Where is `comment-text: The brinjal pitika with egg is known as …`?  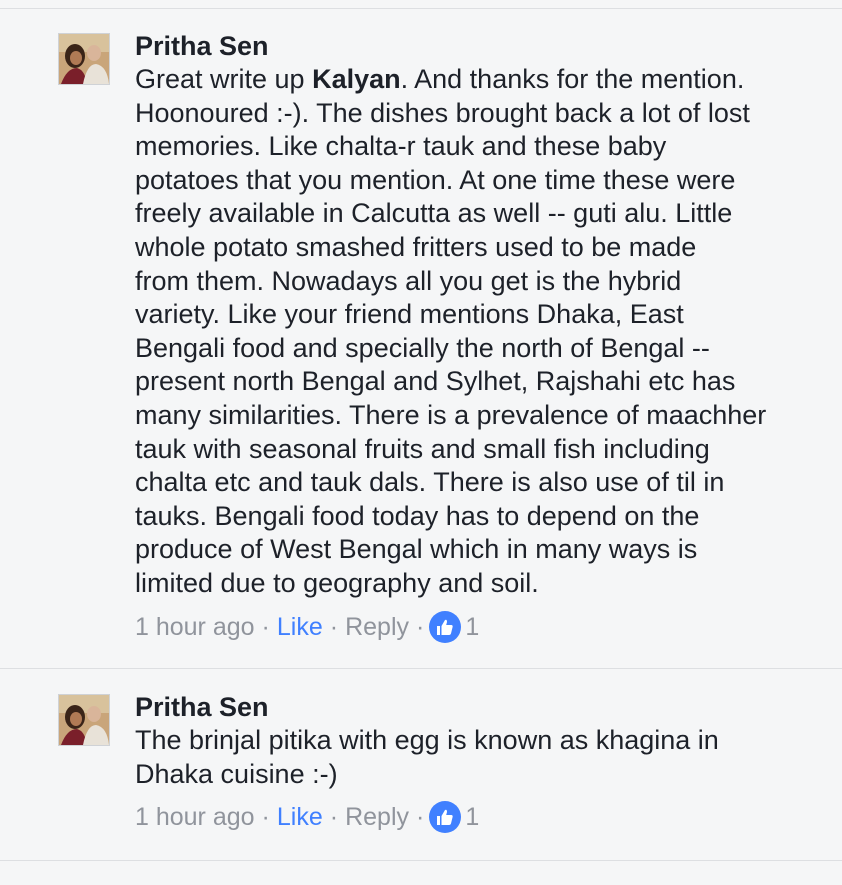
comment-text: The brinjal pitika with egg is known as … is located at coordinates (488, 757).